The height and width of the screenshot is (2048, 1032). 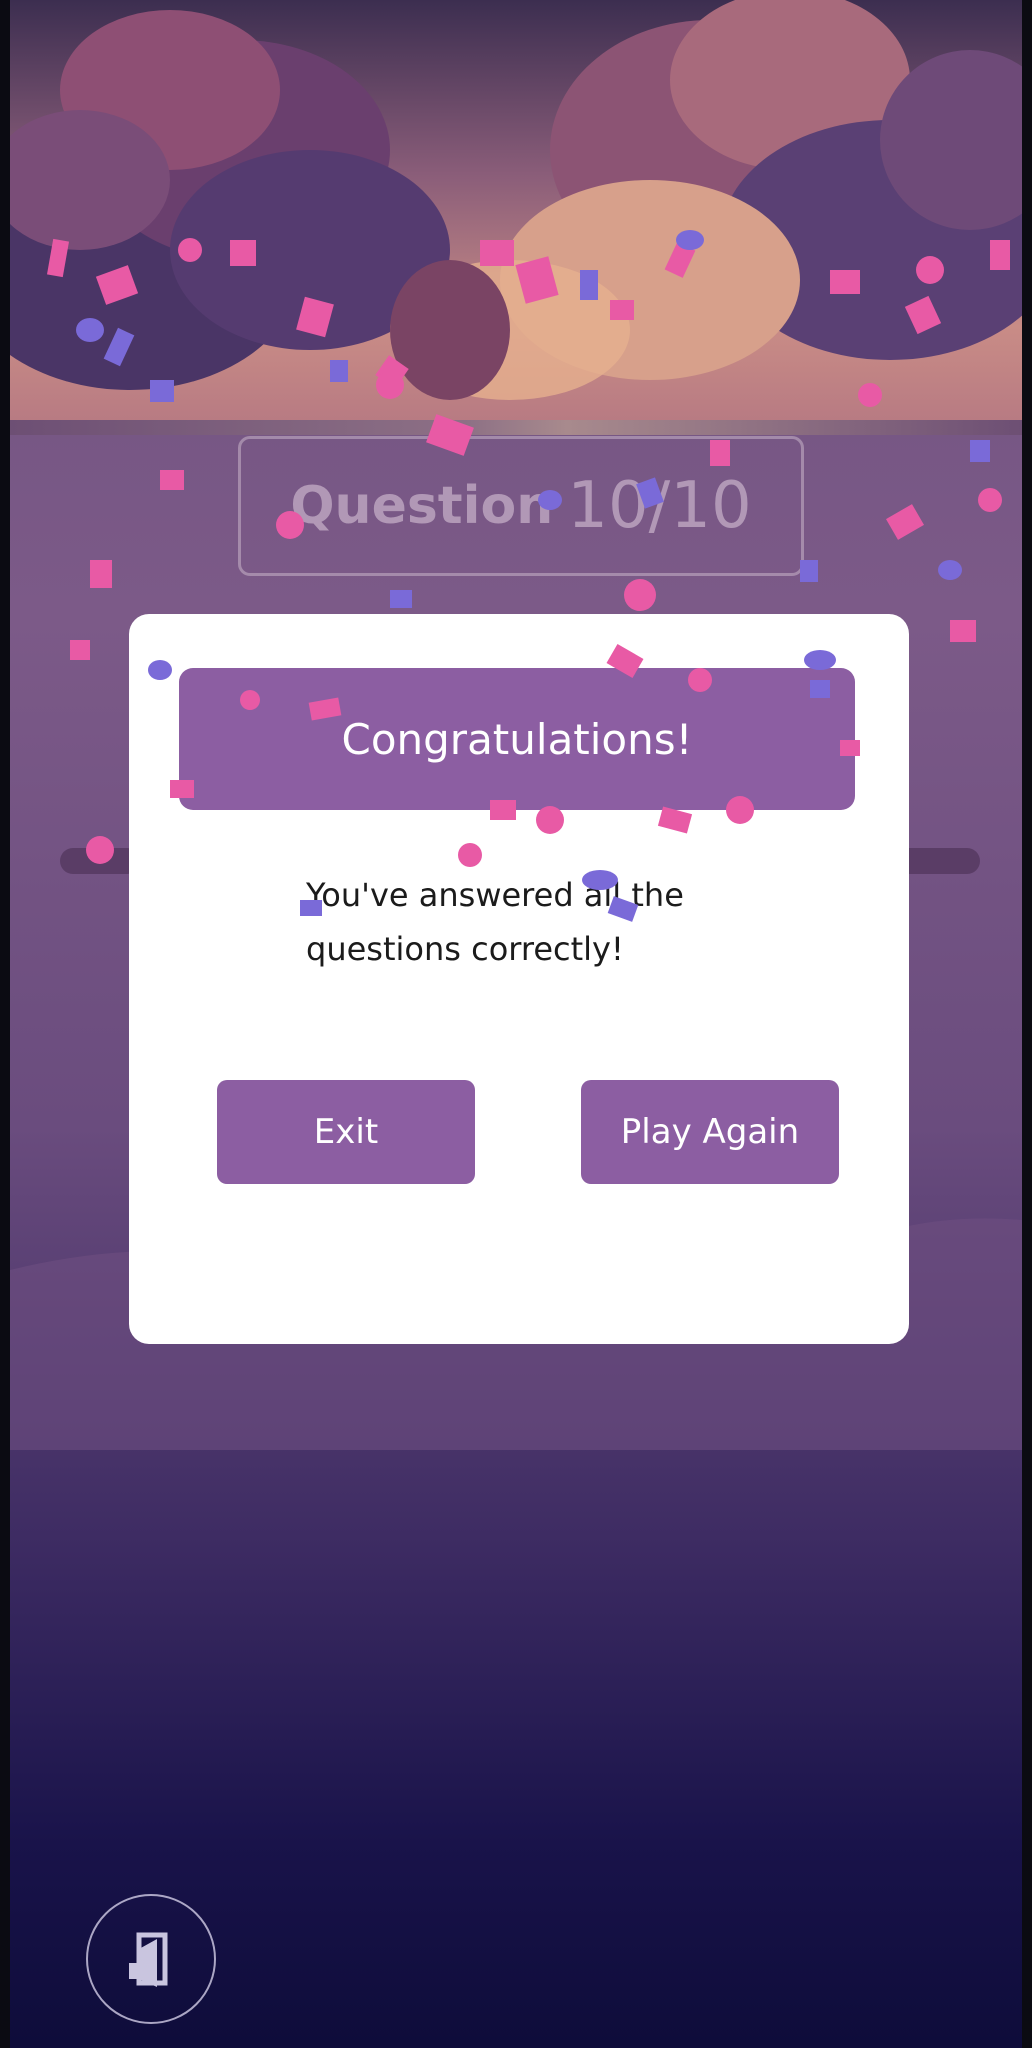 I want to click on exit-app-button, so click(x=151, y=1959).